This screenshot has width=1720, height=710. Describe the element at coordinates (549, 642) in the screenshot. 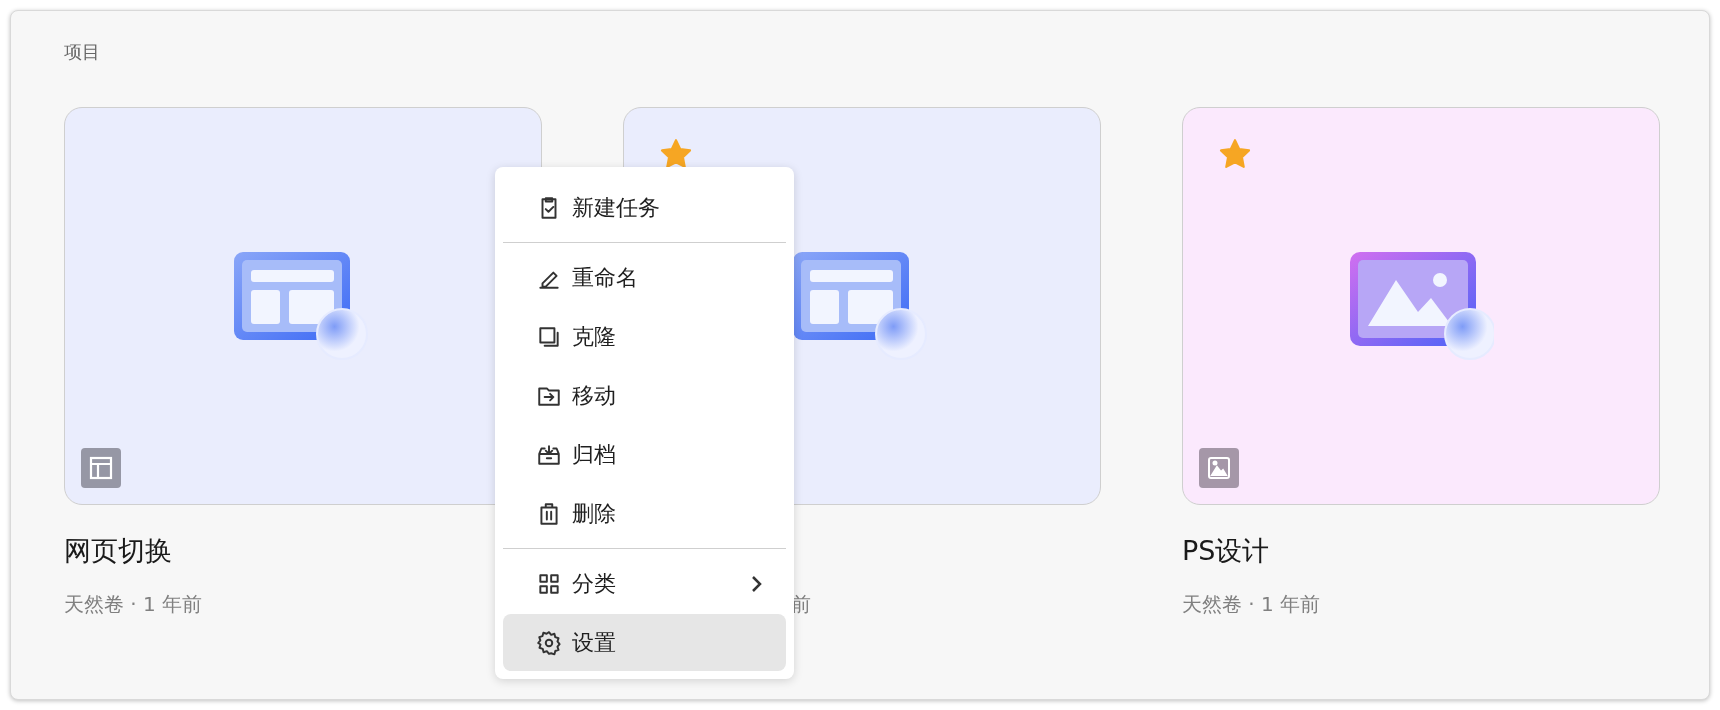

I see `settings-icon` at that location.